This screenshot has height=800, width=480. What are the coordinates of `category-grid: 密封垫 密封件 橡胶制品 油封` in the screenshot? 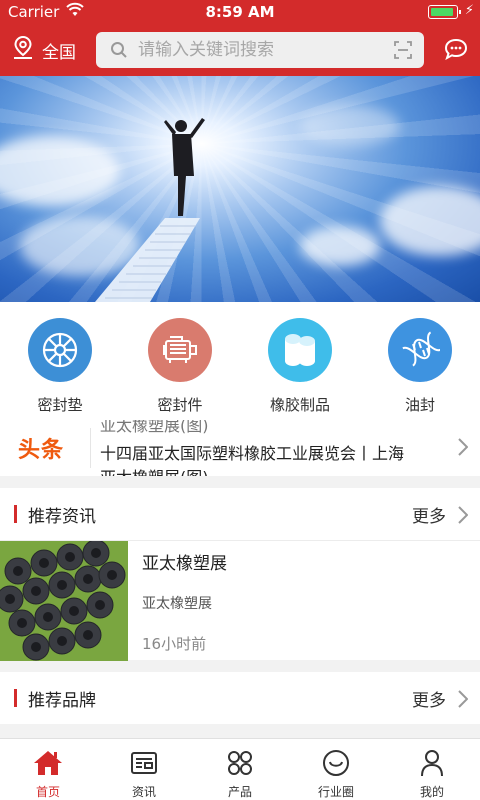 It's located at (240, 361).